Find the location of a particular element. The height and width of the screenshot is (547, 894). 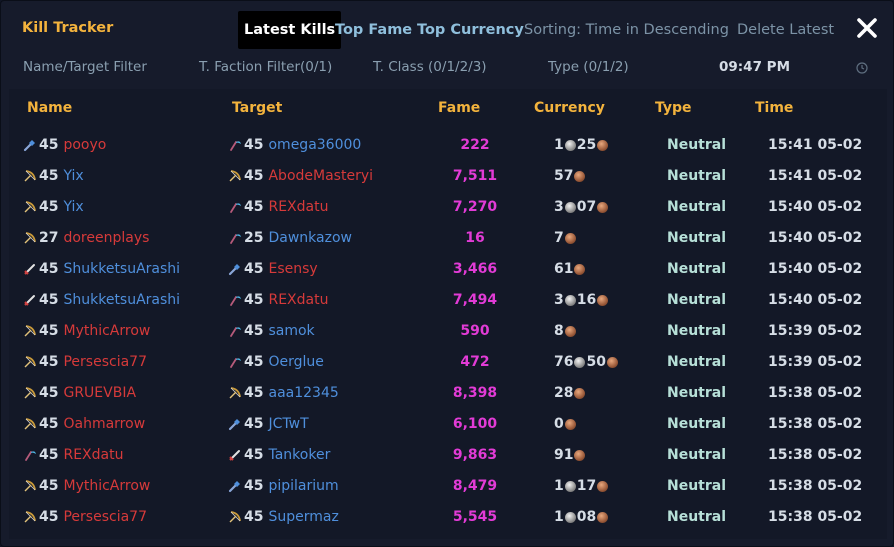

tab-top-currency: Top Currency is located at coordinates (470, 30).